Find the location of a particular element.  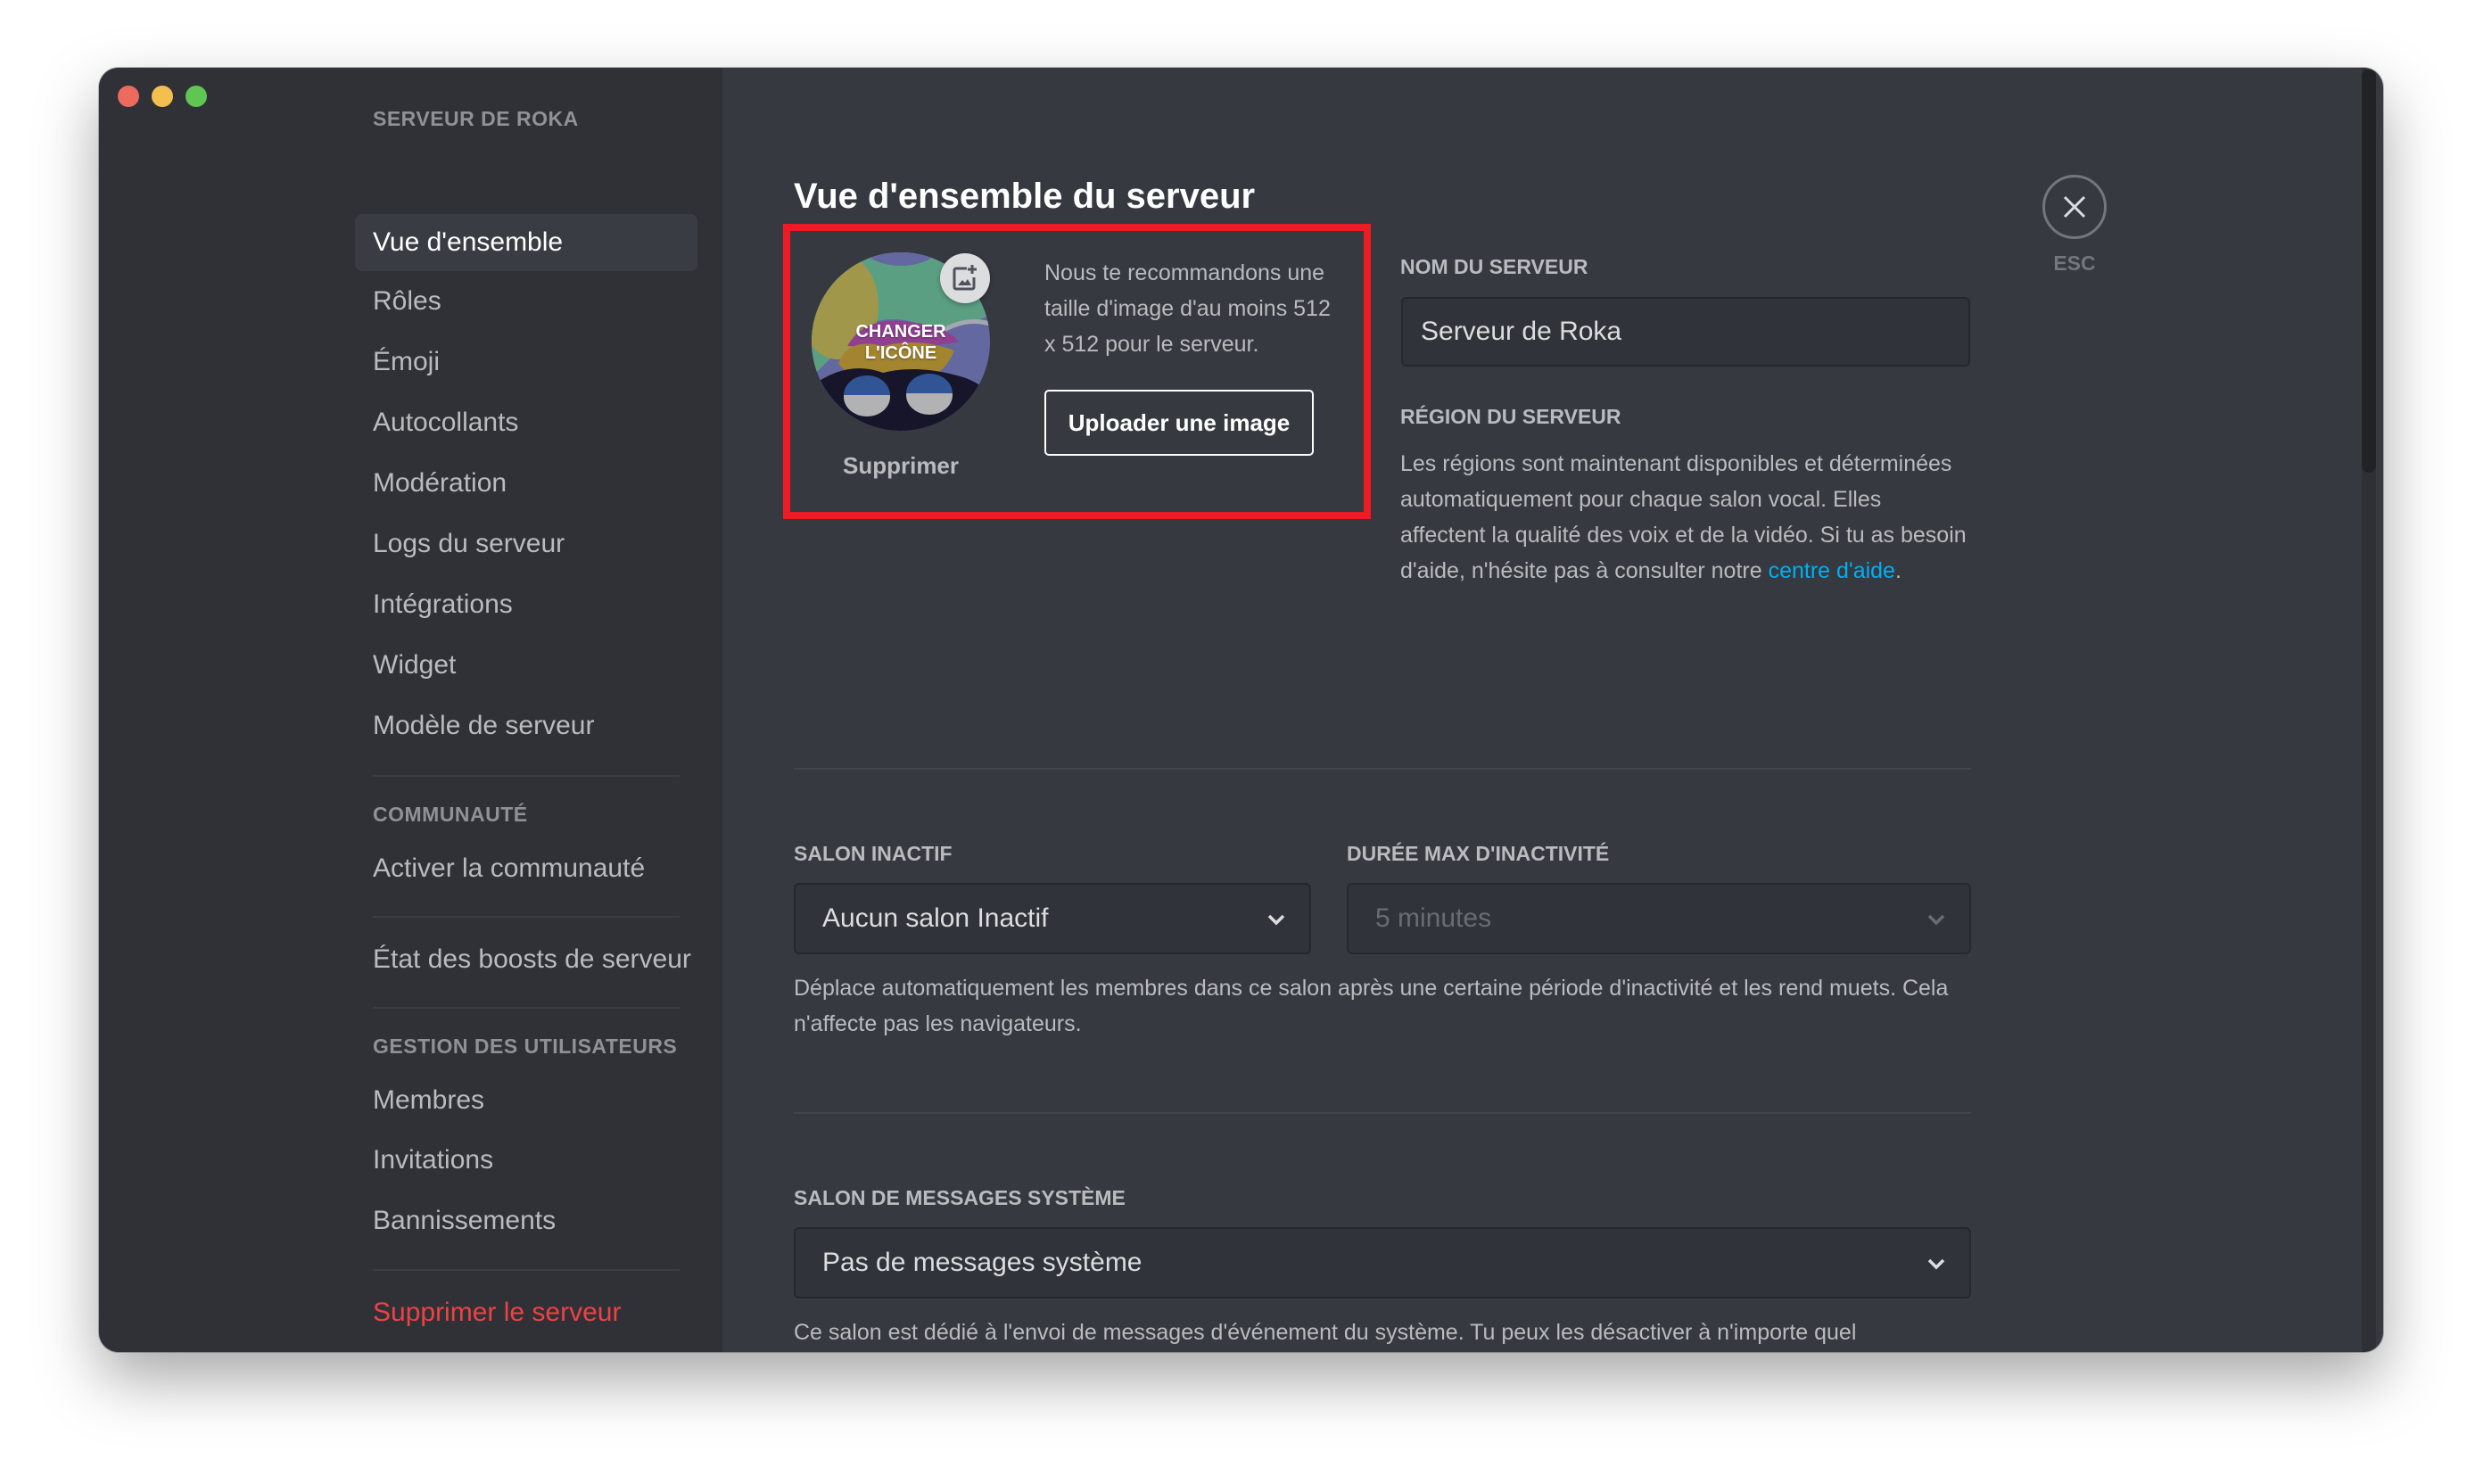

sidebar-header-user-management: GESTION DES UTILISATEURS is located at coordinates (525, 1046).